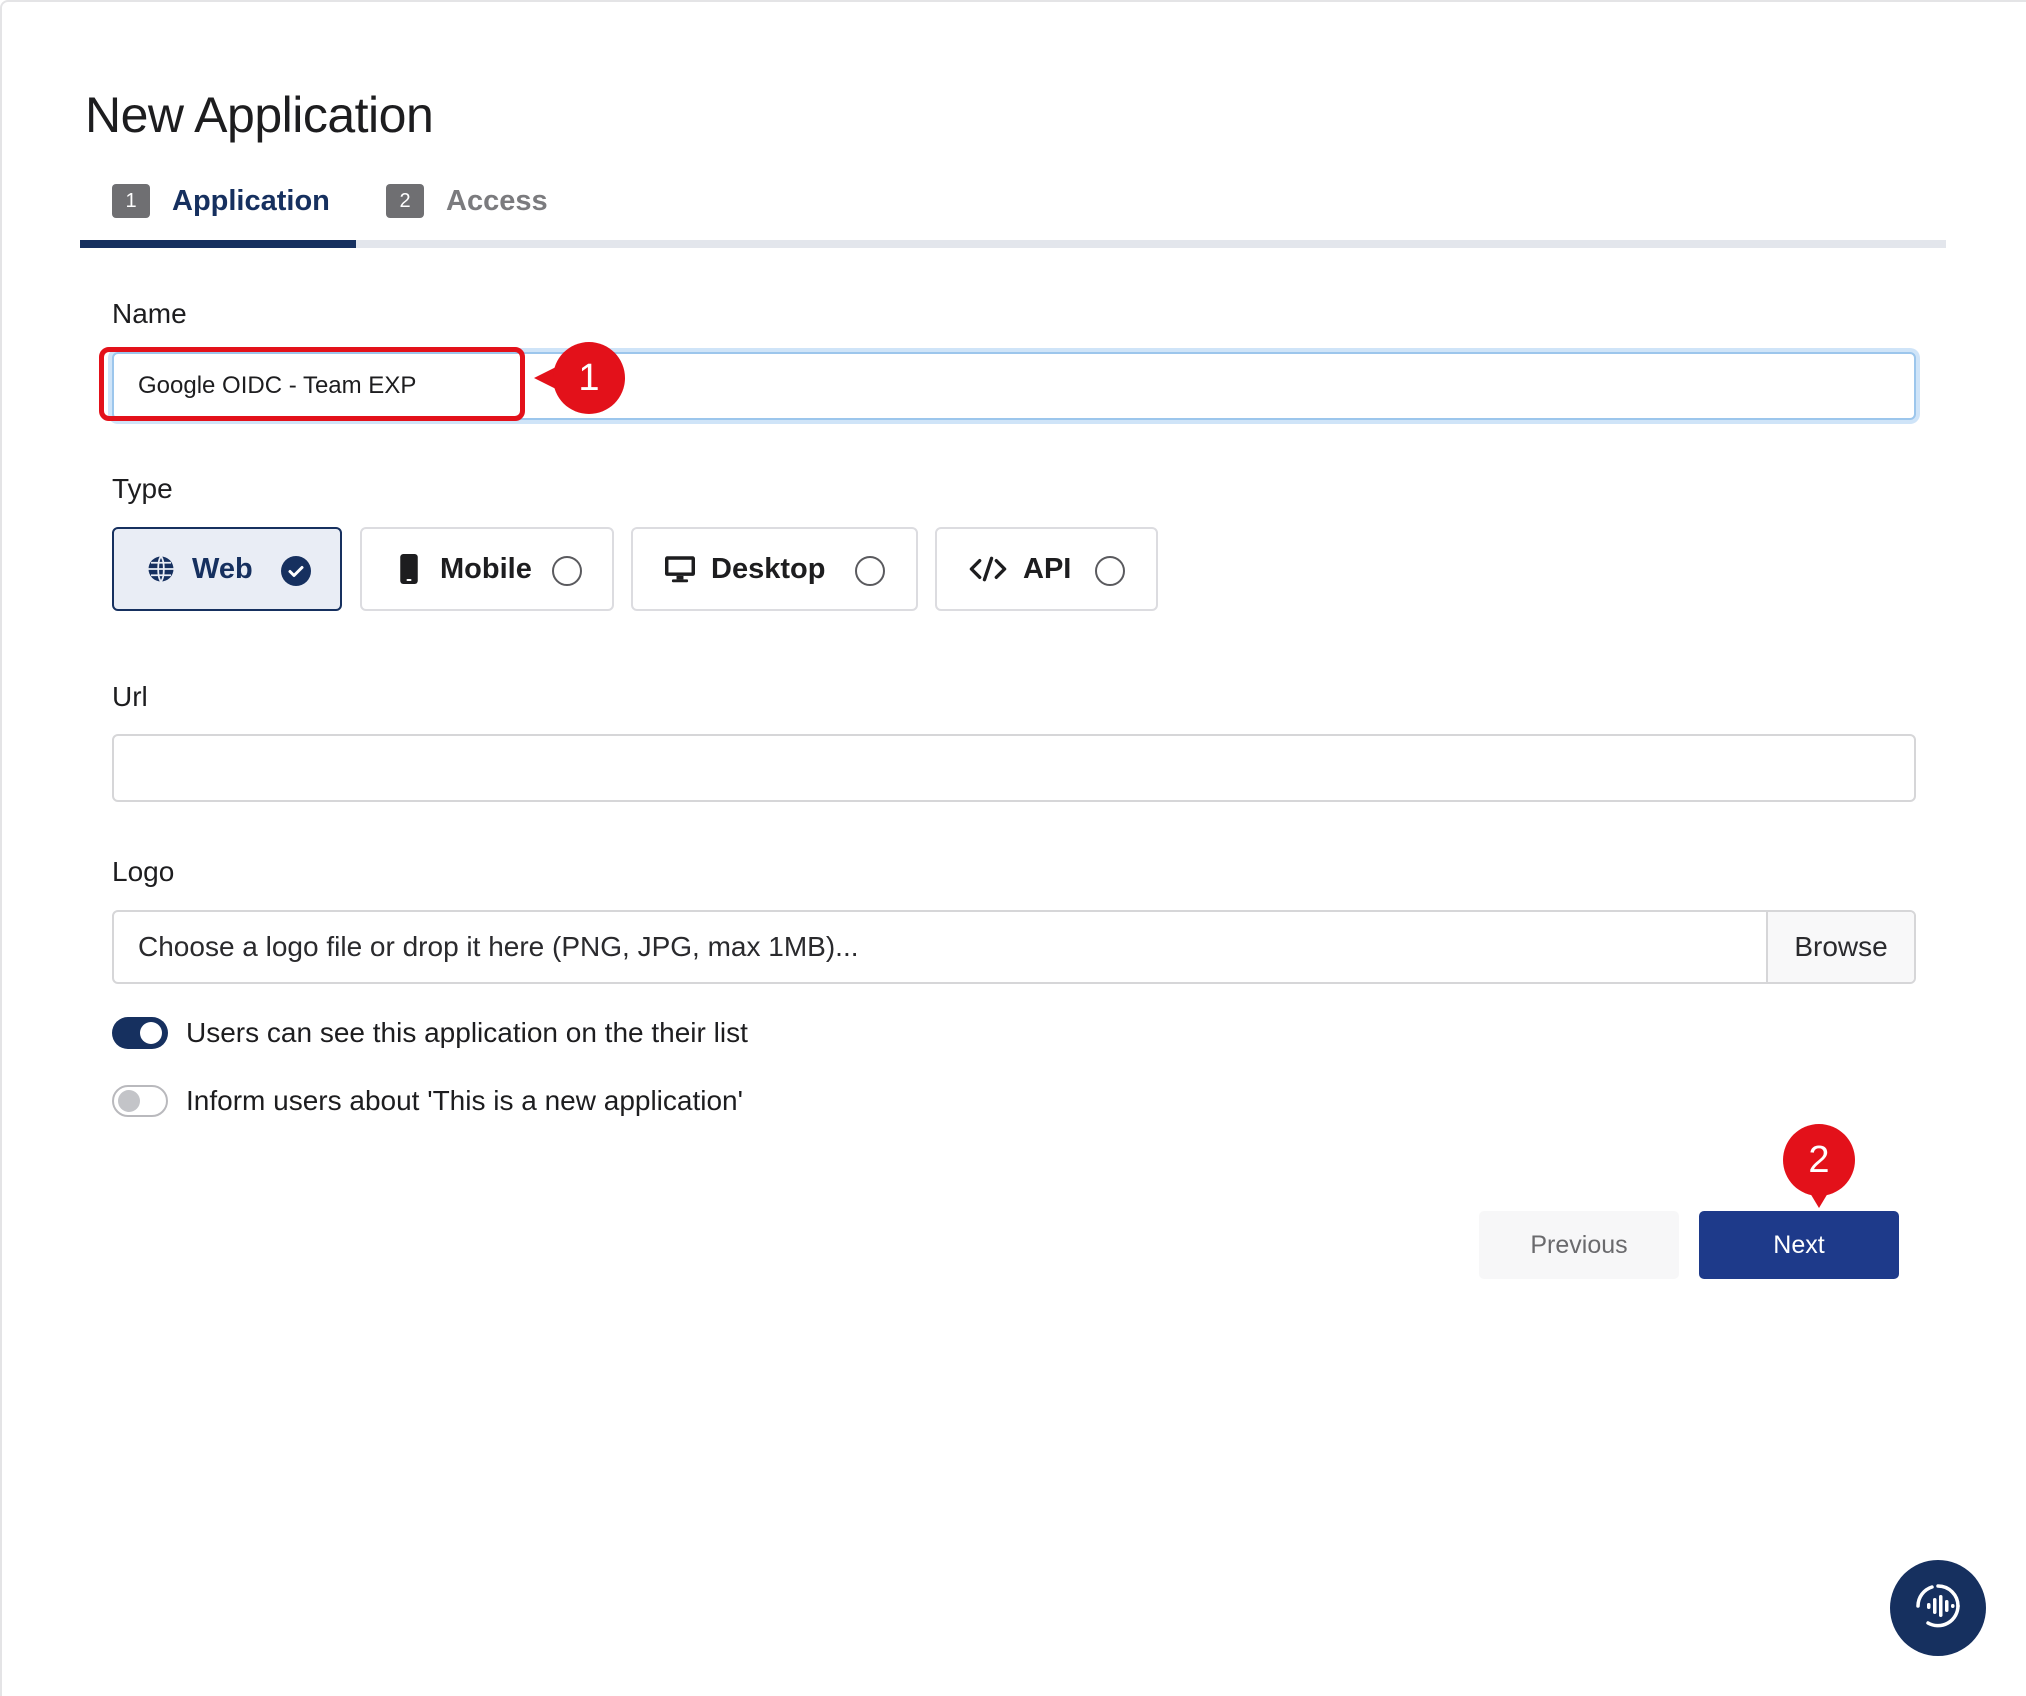 The height and width of the screenshot is (1696, 2026). Describe the element at coordinates (589, 378) in the screenshot. I see `annotation-marker-1: 1` at that location.